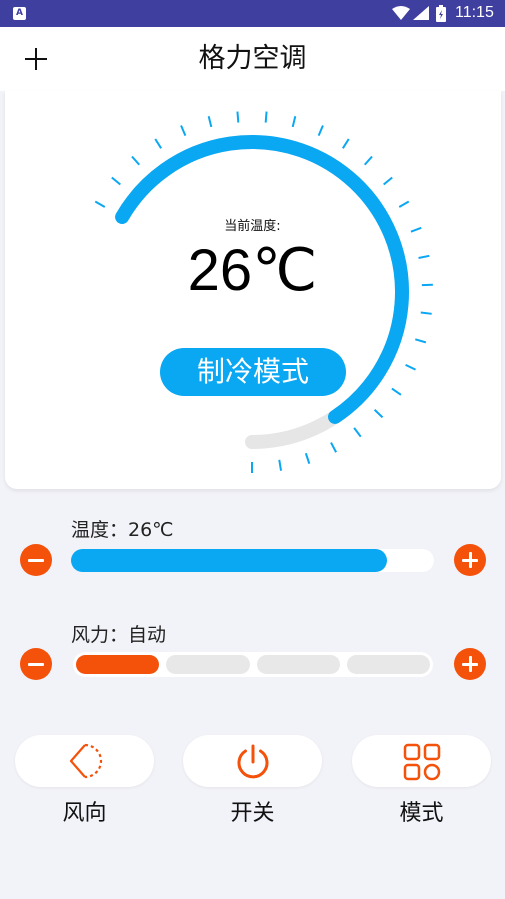  I want to click on wind-direction-icon, so click(85, 761).